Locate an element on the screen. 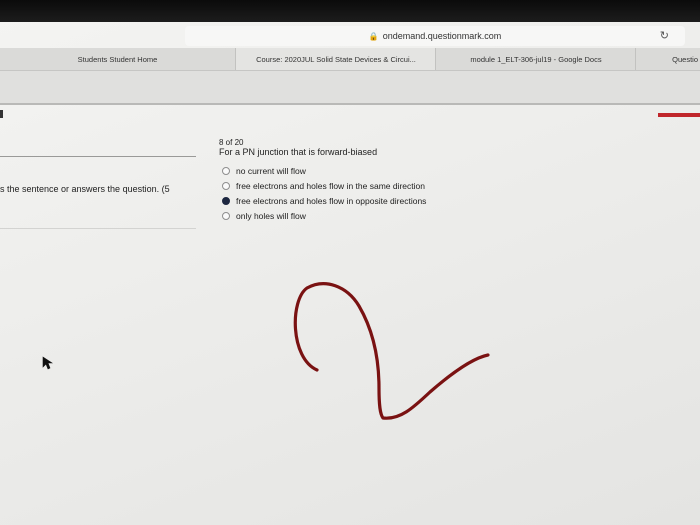  left-marker is located at coordinates (1, 114).